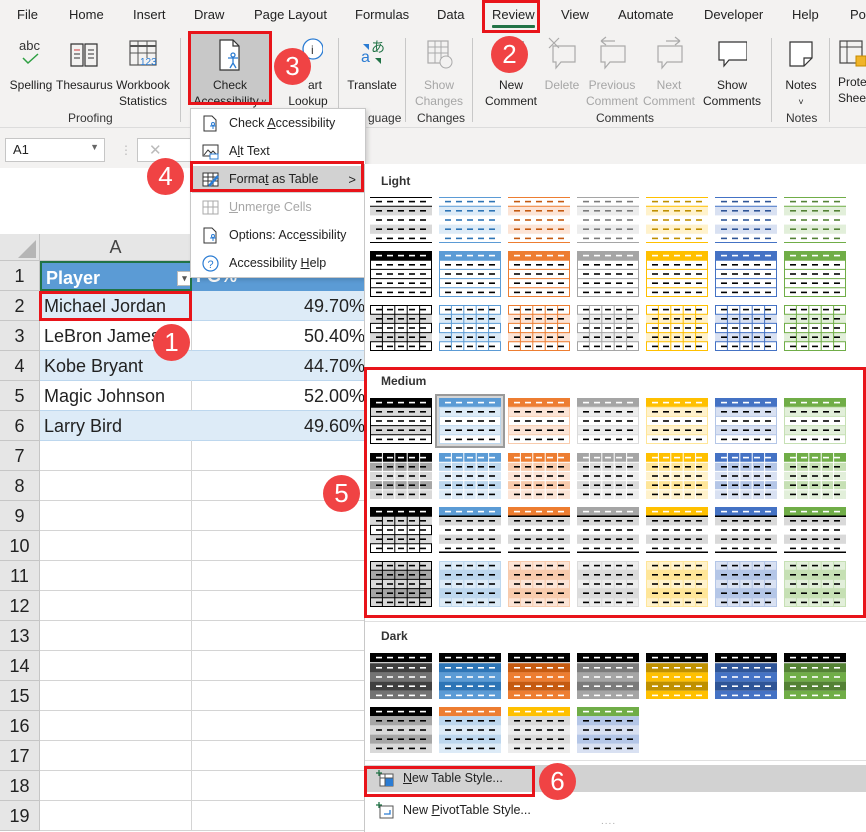  What do you see at coordinates (20, 426) in the screenshot?
I see `row-header: 6` at bounding box center [20, 426].